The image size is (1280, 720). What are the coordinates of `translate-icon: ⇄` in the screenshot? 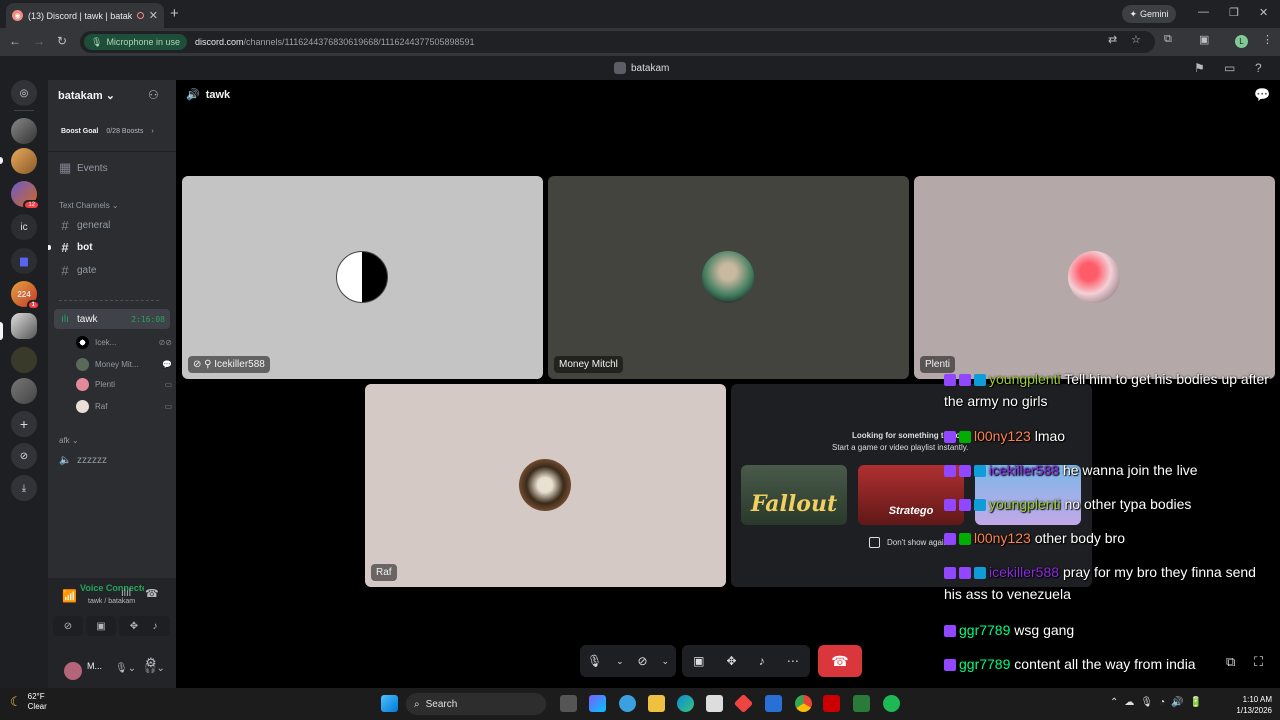 It's located at (1112, 39).